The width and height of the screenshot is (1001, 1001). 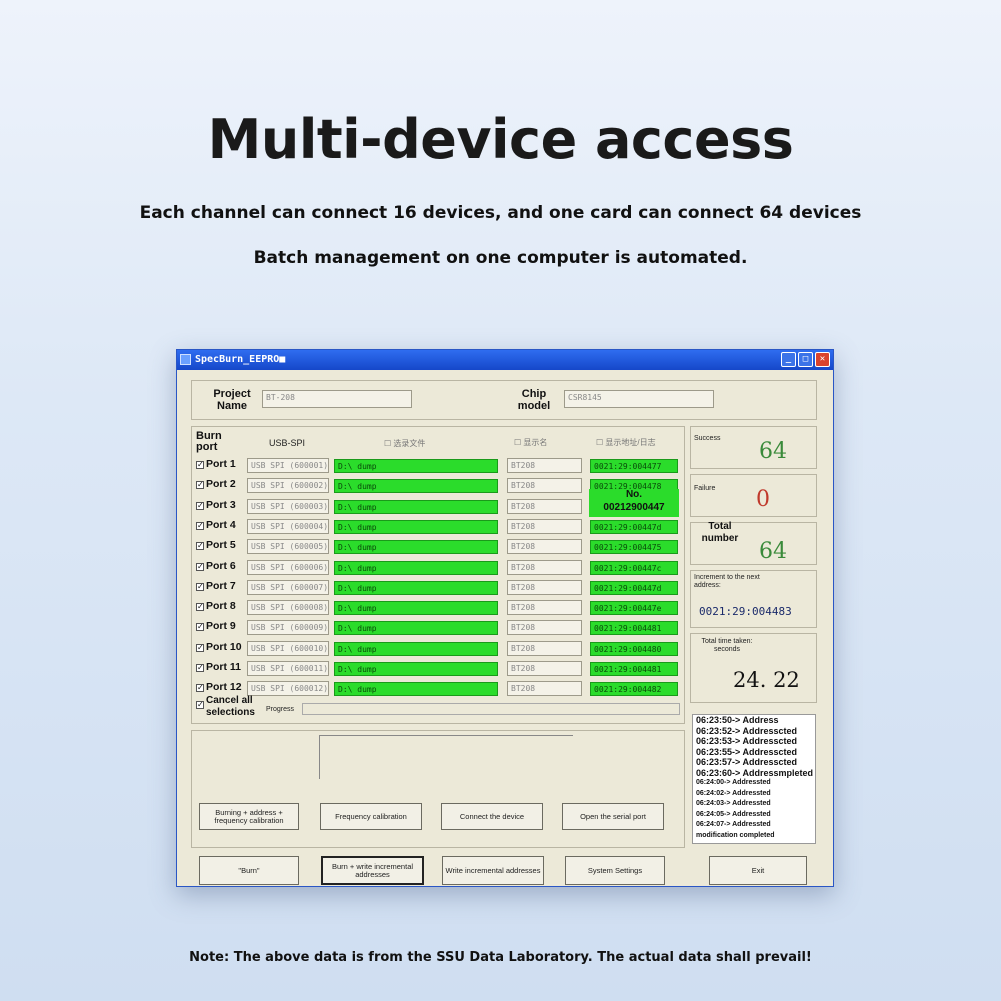 What do you see at coordinates (288, 628) in the screenshot?
I see `usb-spi-field: USB SPI (600009)` at bounding box center [288, 628].